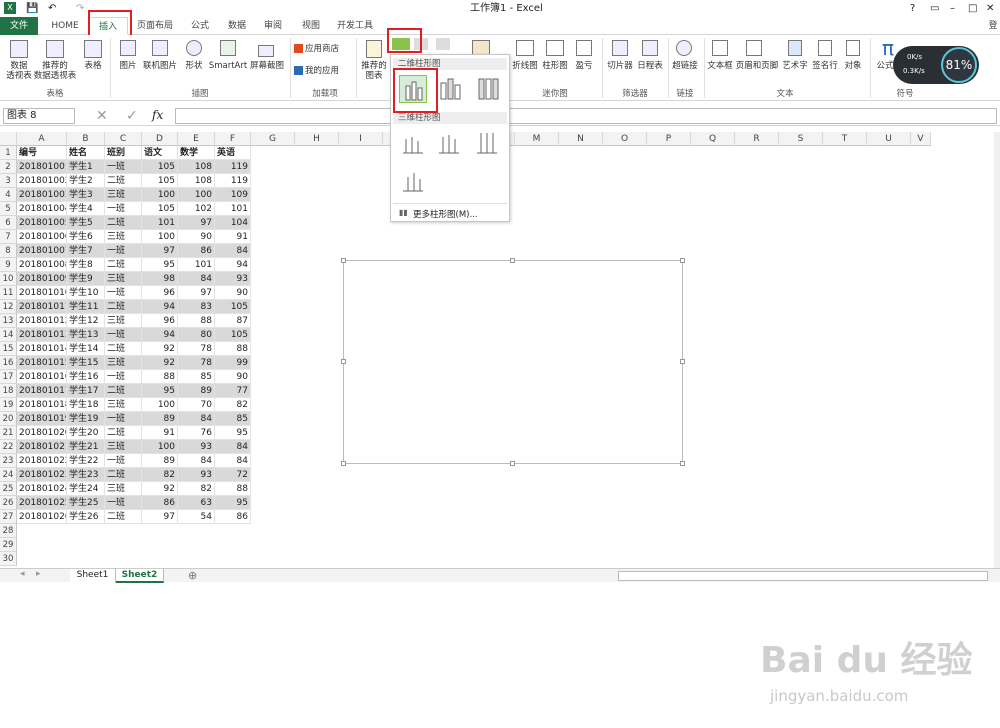  I want to click on cell: 学生10, so click(86, 293).